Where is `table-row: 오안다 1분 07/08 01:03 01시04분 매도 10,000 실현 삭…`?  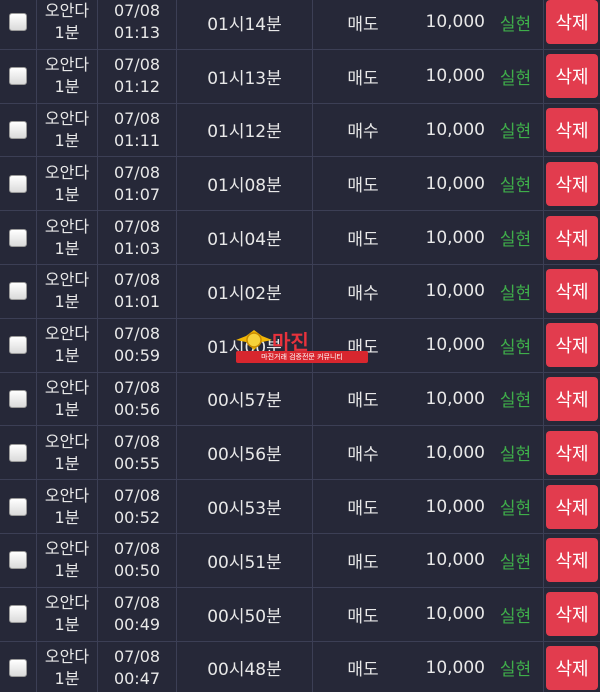 table-row: 오안다 1분 07/08 01:03 01시04분 매도 10,000 실현 삭… is located at coordinates (300, 238).